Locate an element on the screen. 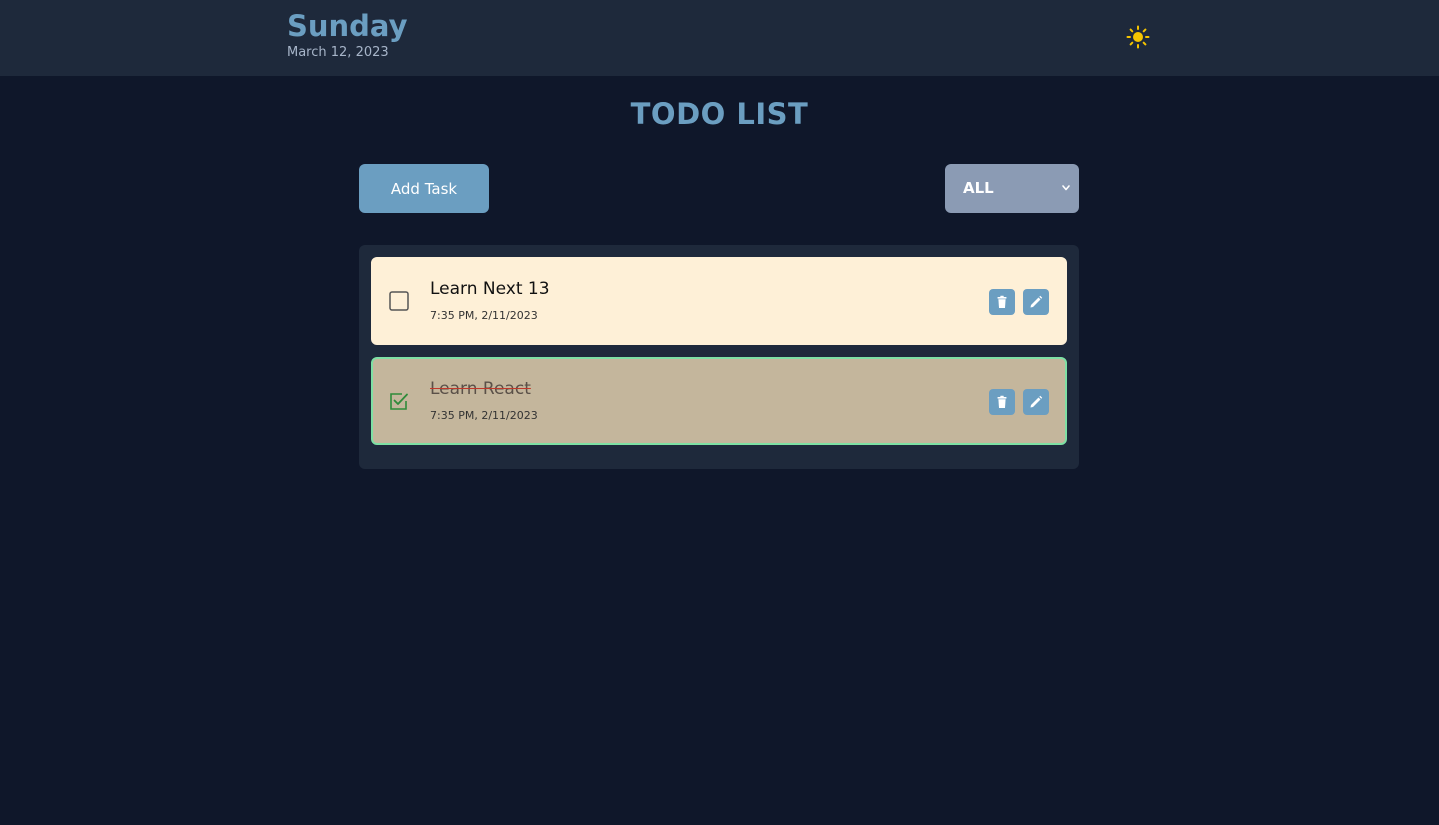 The height and width of the screenshot is (825, 1439). checkbox-checked-icon is located at coordinates (399, 401).